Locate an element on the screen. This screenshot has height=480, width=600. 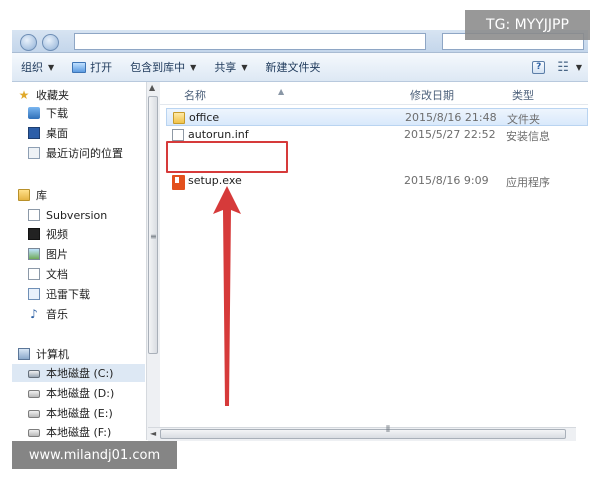
sidebar-item-drive-d: 本地磁盘 (D:) is located at coordinates (86, 393).